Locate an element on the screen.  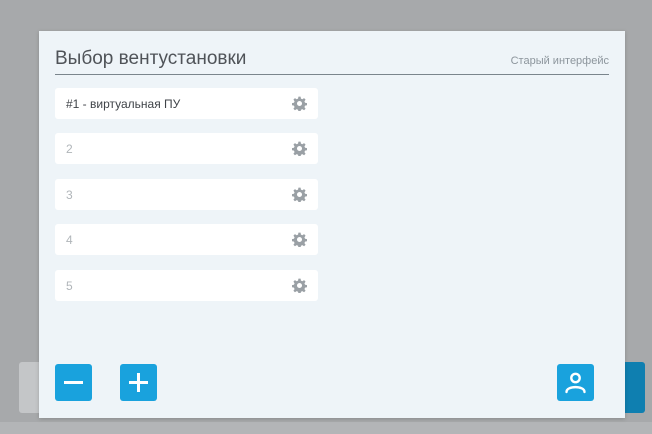
unit-label: 4 is located at coordinates (69, 240).